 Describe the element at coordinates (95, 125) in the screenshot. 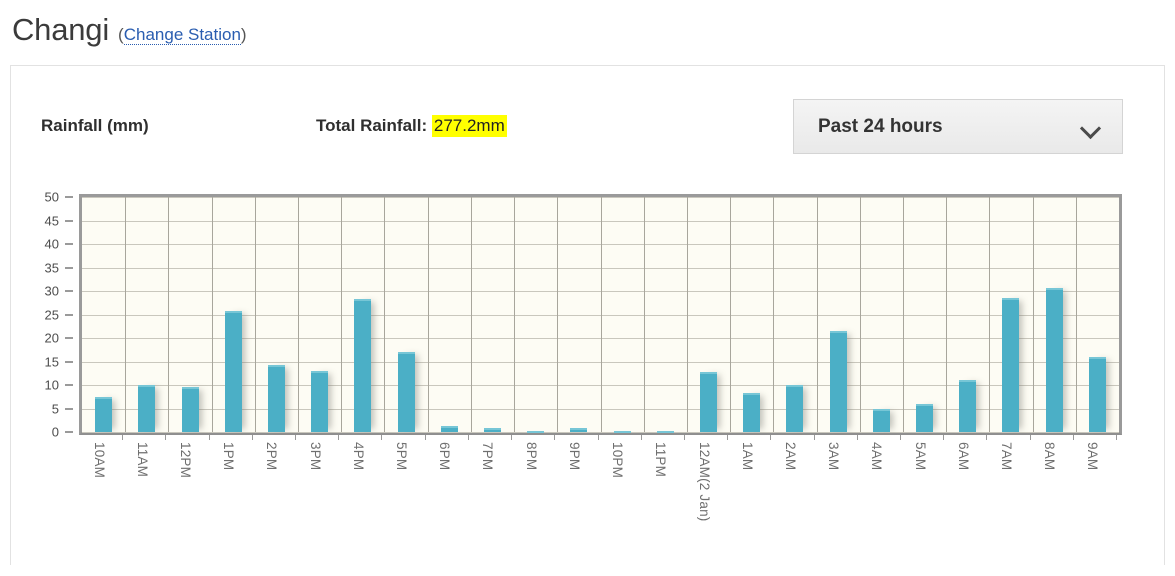

I see `rainfall-axis-title: Rainfall (mm)` at that location.